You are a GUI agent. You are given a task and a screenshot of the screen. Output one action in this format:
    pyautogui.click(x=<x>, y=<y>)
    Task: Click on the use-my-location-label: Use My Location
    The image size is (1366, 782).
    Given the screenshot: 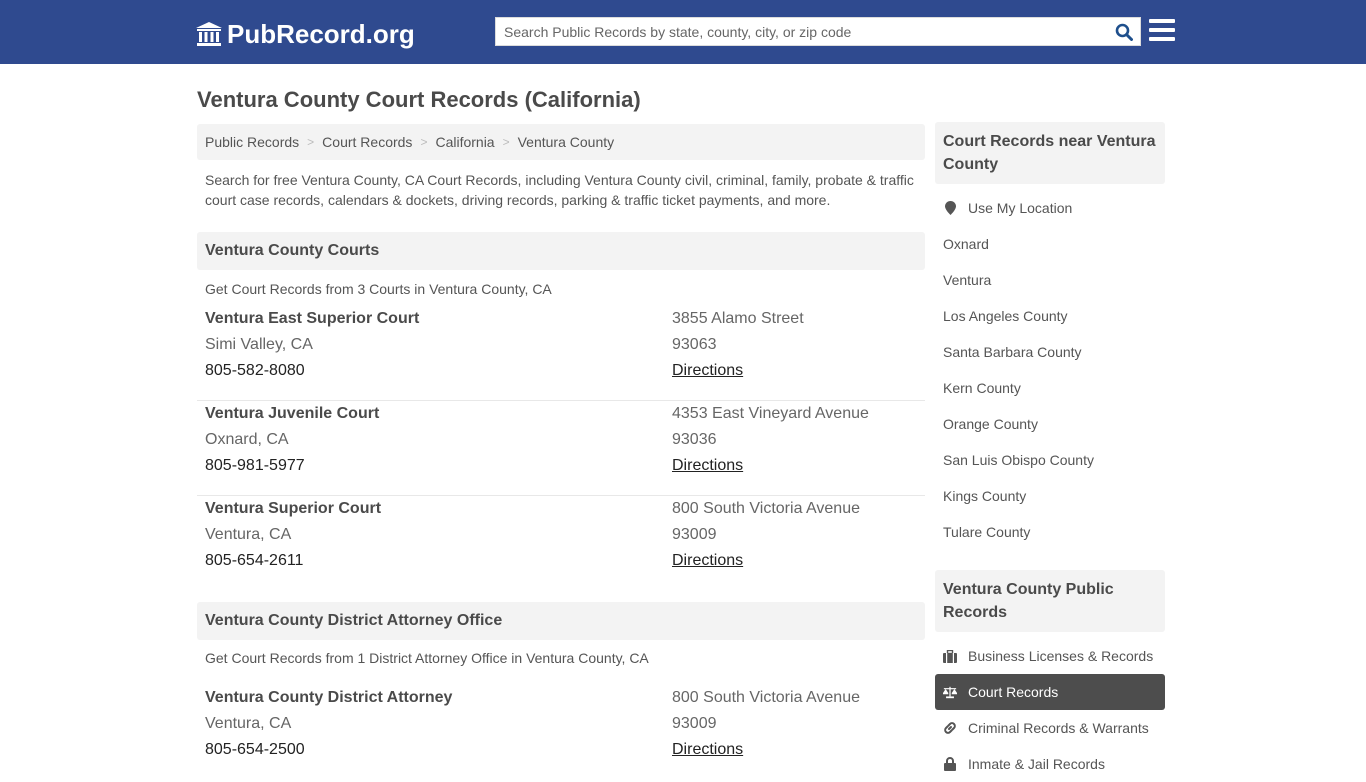 What is the action you would take?
    pyautogui.click(x=1020, y=208)
    